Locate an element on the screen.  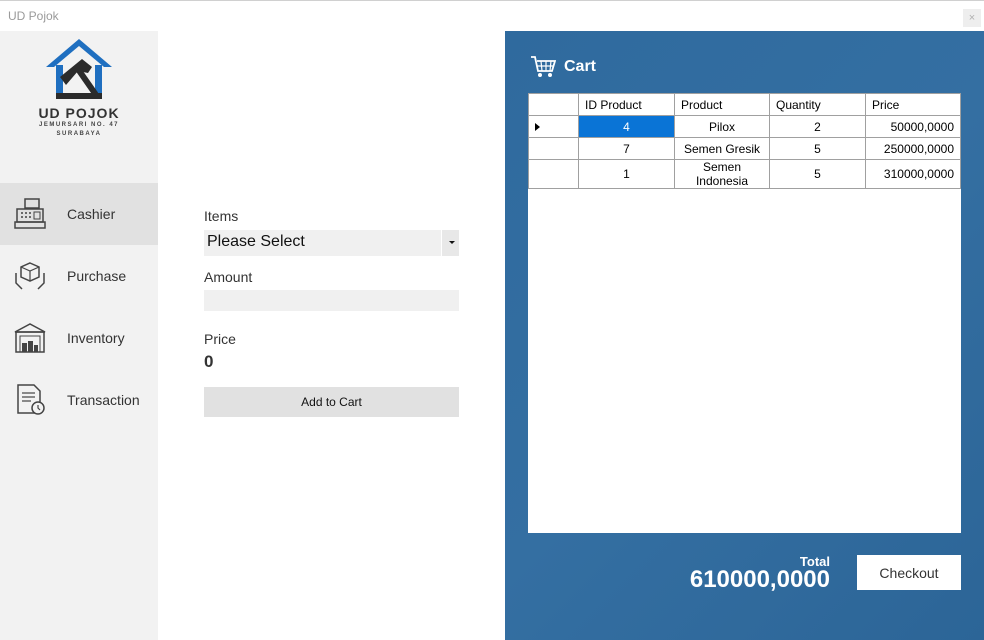
column-header: Price is located at coordinates (913, 104).